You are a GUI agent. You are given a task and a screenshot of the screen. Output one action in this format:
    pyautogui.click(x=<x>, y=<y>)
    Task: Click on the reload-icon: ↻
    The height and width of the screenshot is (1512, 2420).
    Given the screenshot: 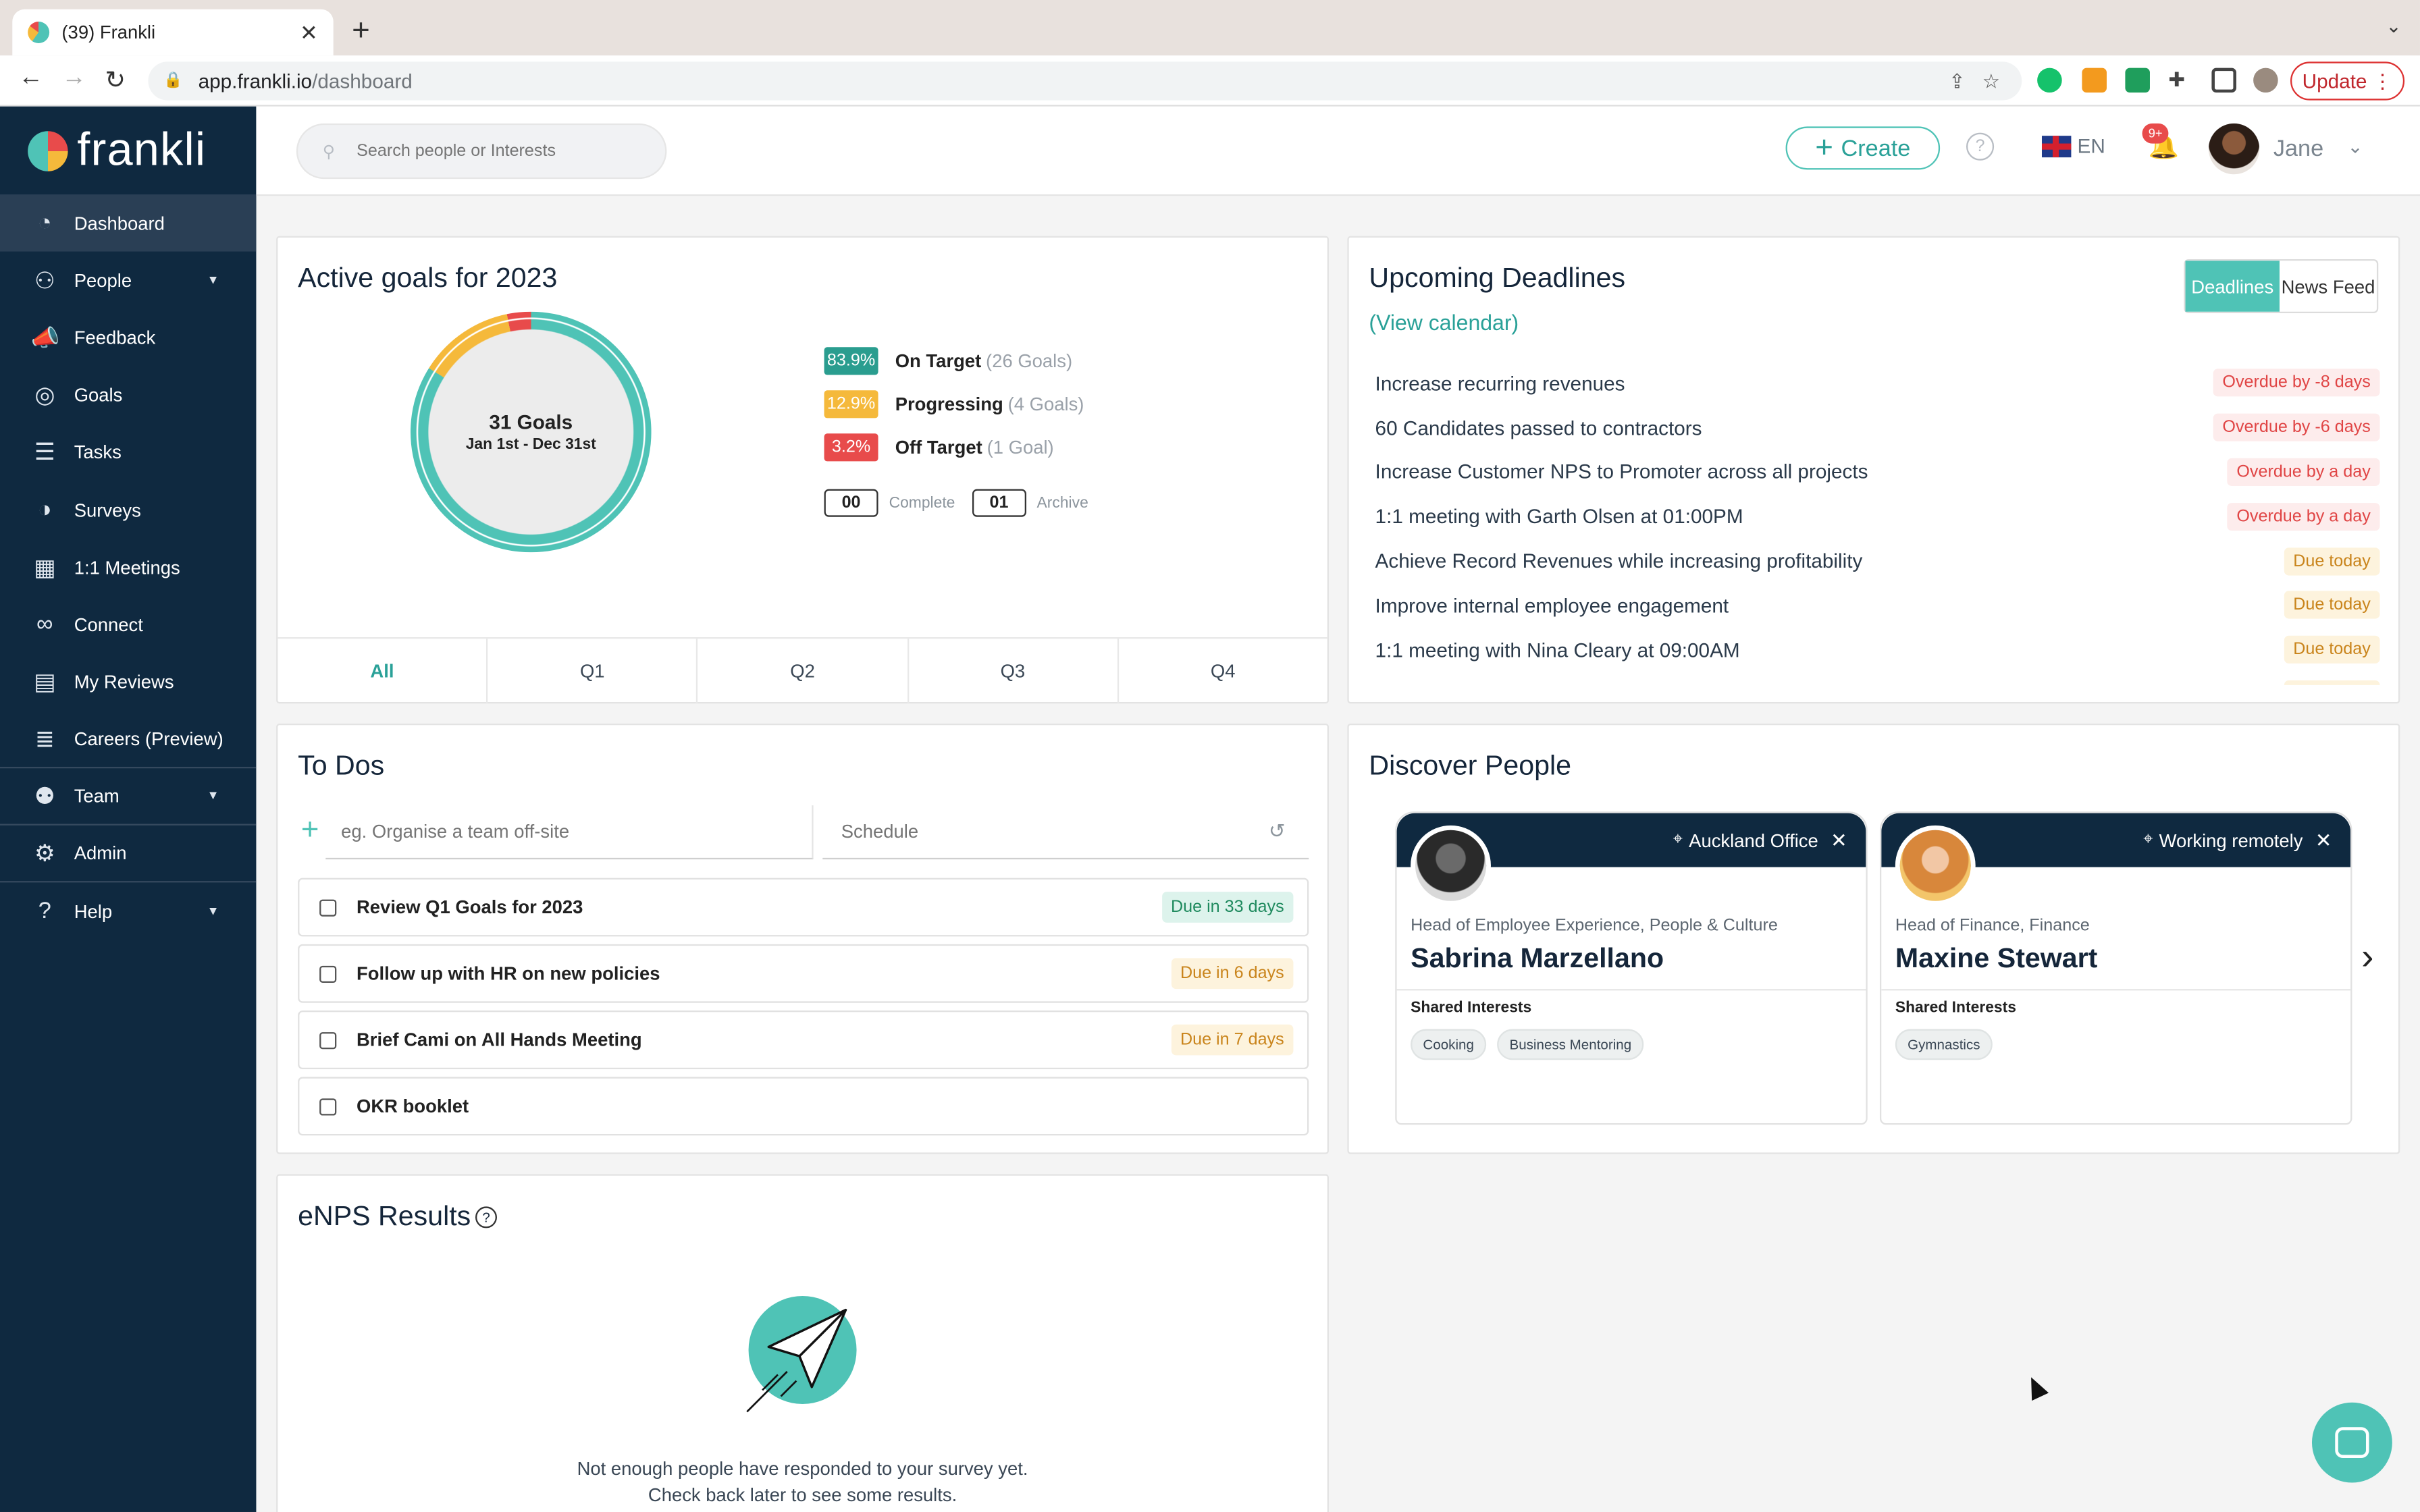 What is the action you would take?
    pyautogui.click(x=115, y=80)
    